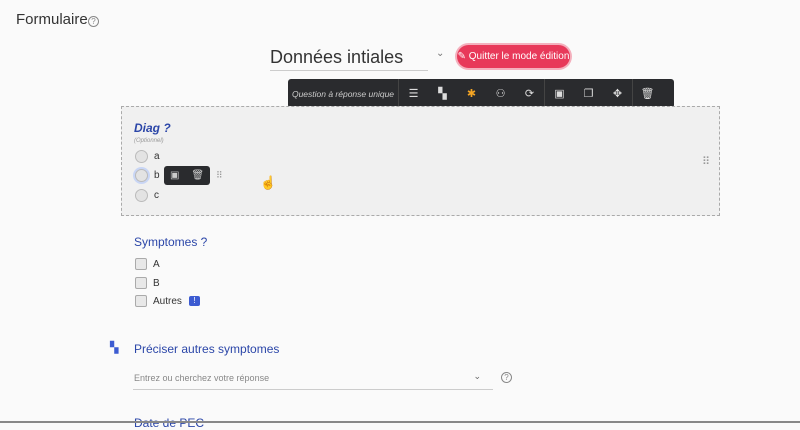  What do you see at coordinates (152, 128) in the screenshot?
I see `question-label: Diag ?` at bounding box center [152, 128].